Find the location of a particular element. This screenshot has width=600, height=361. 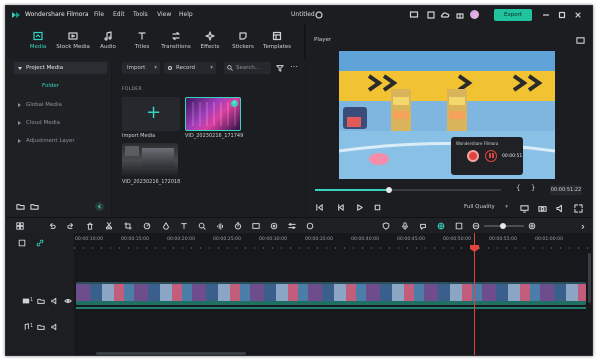

text-icon is located at coordinates (184, 226).